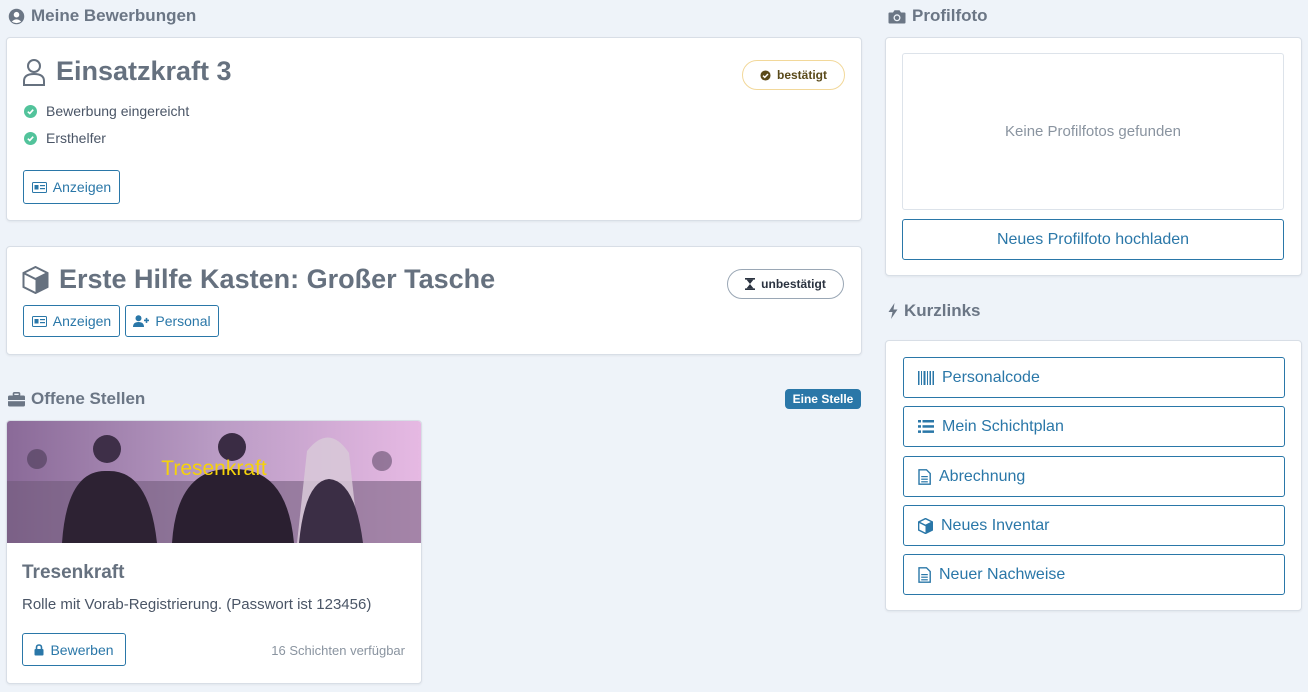 This screenshot has height=692, width=1308. Describe the element at coordinates (1094, 426) in the screenshot. I see `quicklink-schichtplan: Mein Schichtplan` at that location.